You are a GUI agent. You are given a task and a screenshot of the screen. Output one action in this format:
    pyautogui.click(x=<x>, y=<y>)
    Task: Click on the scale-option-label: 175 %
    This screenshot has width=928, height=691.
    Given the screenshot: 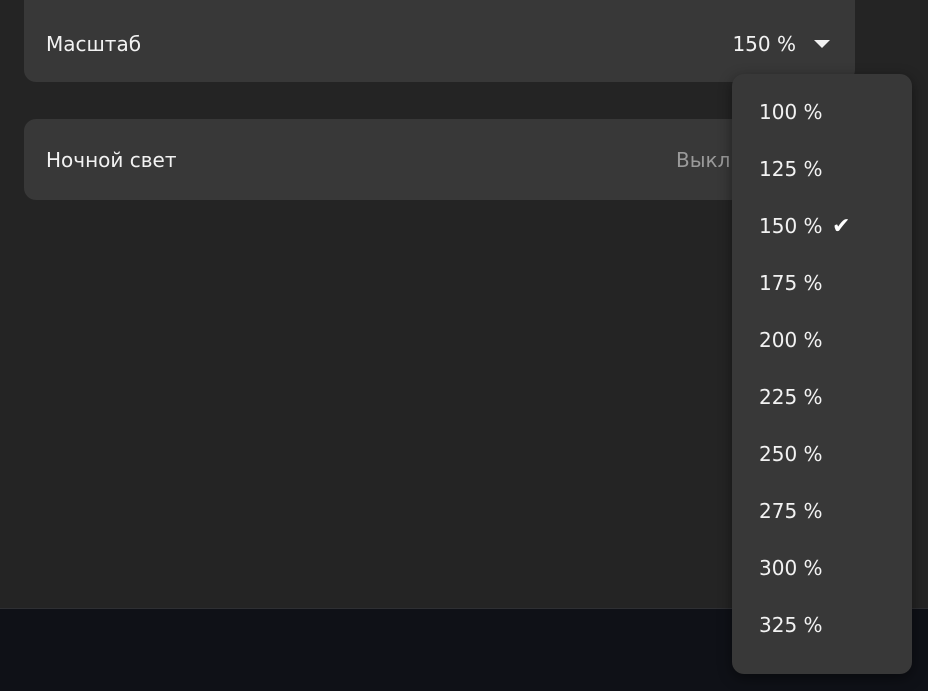 What is the action you would take?
    pyautogui.click(x=791, y=283)
    